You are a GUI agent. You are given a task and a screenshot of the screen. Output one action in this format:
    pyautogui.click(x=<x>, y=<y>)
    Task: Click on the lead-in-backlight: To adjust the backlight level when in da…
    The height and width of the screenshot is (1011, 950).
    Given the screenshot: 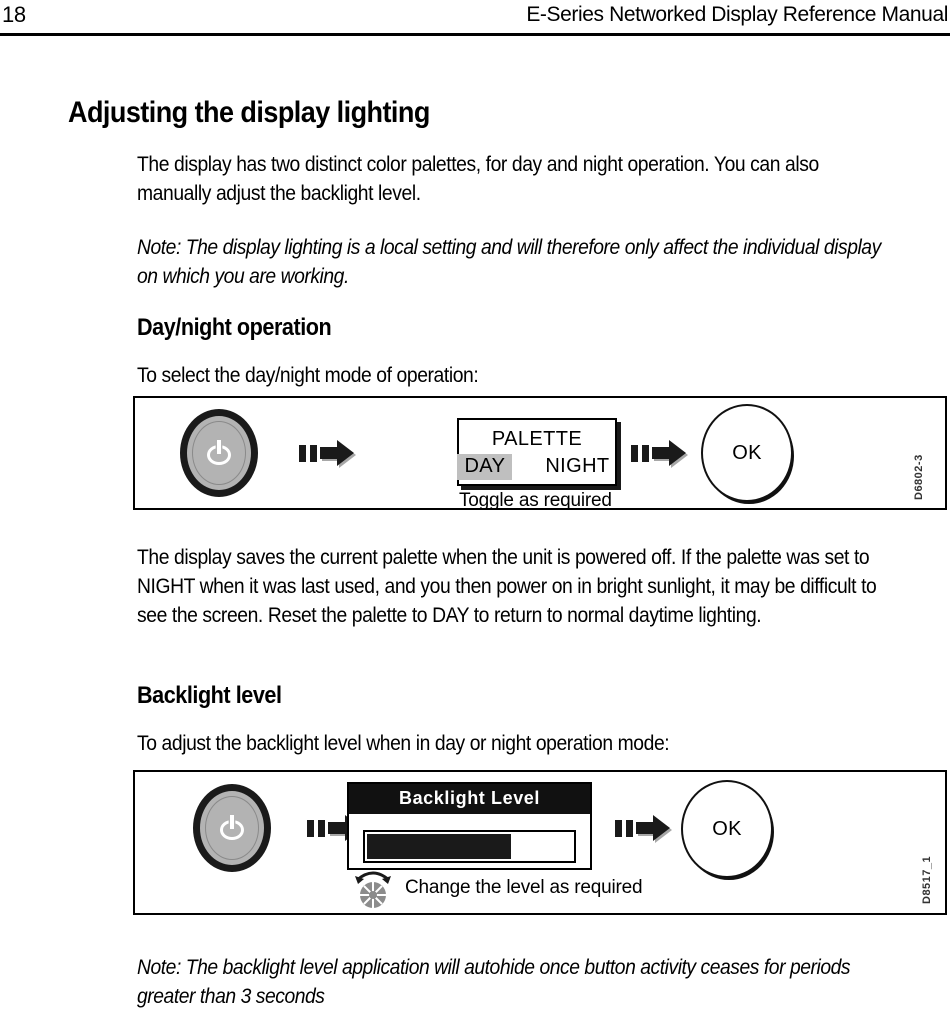 What is the action you would take?
    pyautogui.click(x=403, y=743)
    